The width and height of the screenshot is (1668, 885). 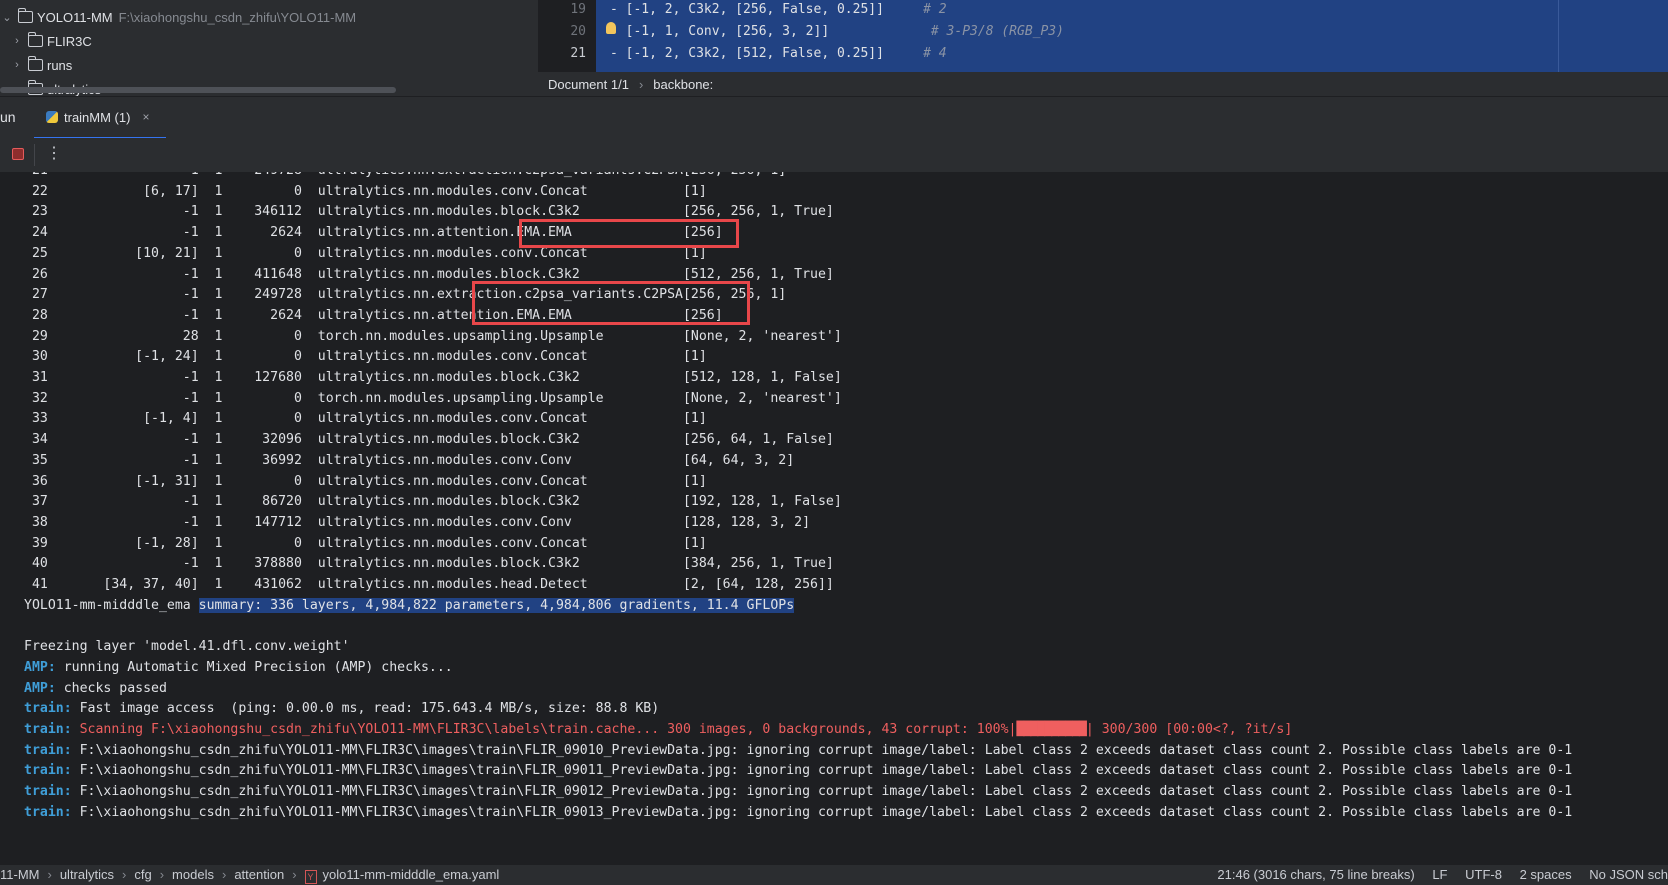 What do you see at coordinates (578, 31) in the screenshot?
I see `line-number: 20` at bounding box center [578, 31].